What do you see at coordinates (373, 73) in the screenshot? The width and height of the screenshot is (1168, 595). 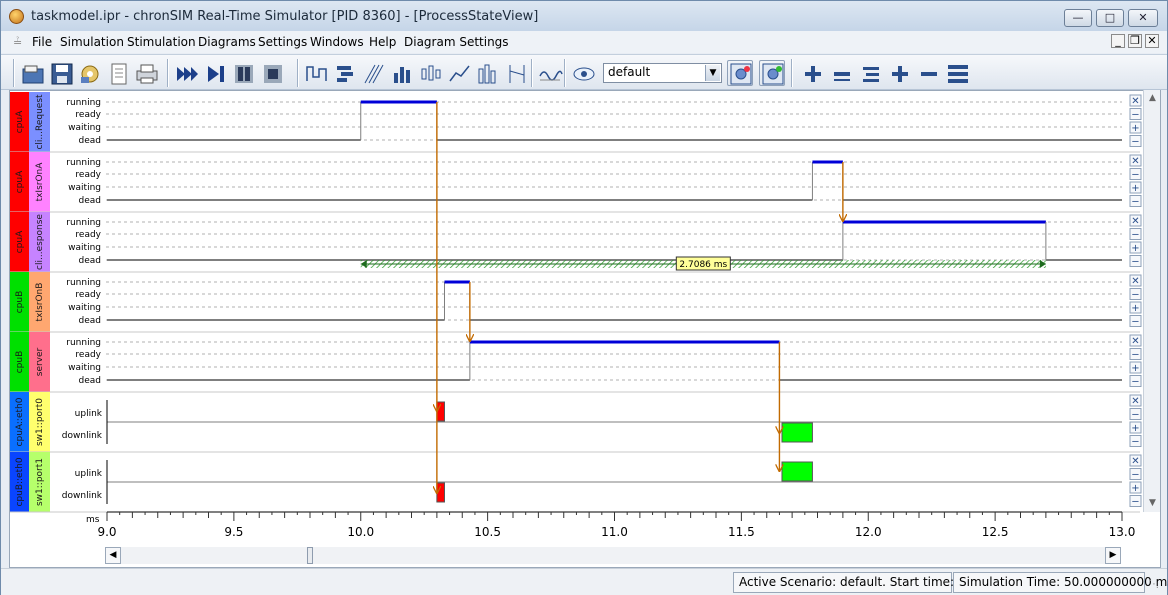 I see `hatch-icon` at bounding box center [373, 73].